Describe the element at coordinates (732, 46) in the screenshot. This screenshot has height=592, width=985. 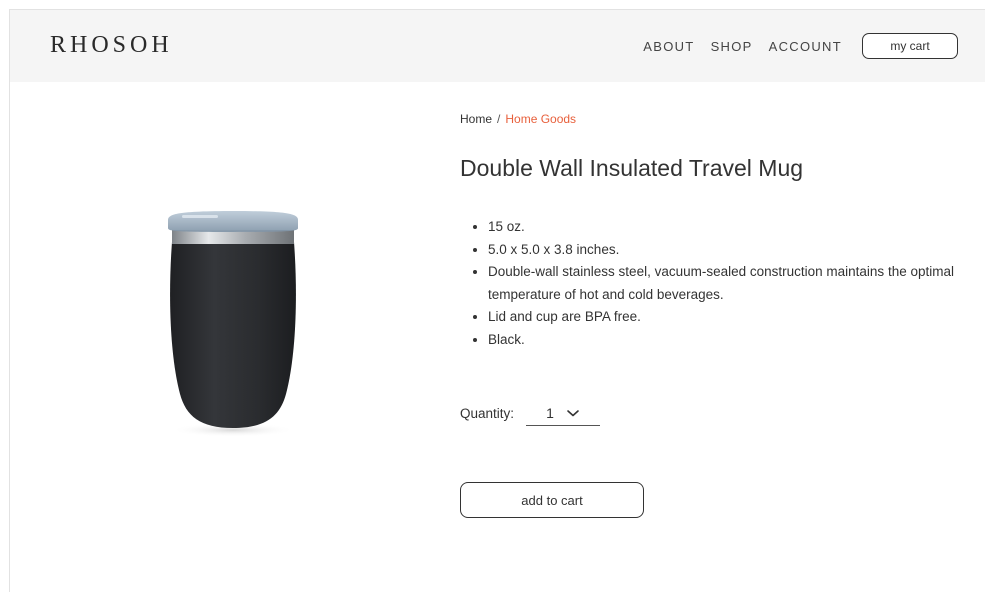
I see `nav-shop-link: SHOP` at that location.